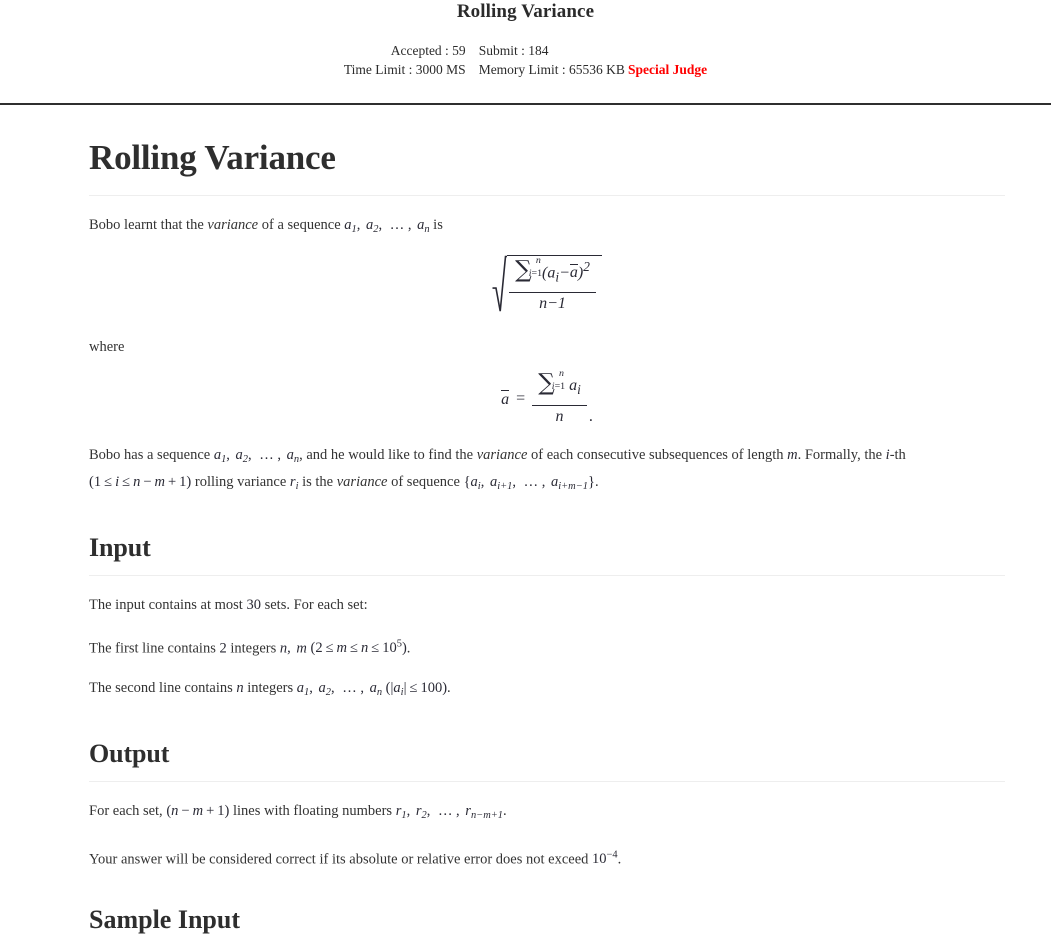  I want to click on intro-text-tail: is, so click(436, 225).